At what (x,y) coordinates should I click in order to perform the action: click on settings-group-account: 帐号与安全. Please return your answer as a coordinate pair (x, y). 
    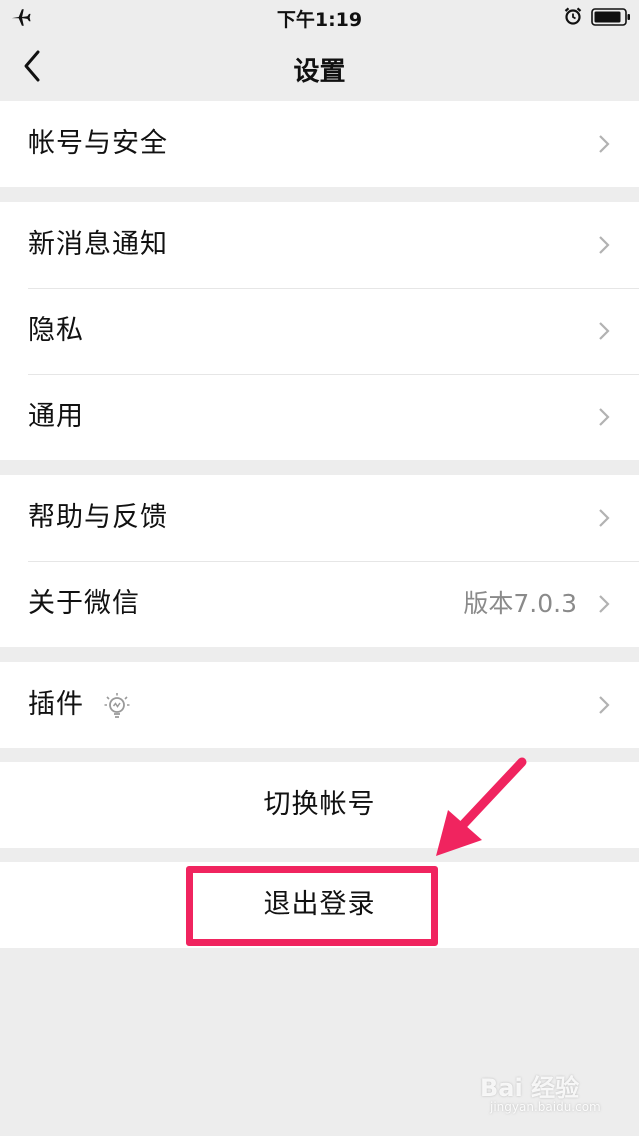
    Looking at the image, I should click on (319, 144).